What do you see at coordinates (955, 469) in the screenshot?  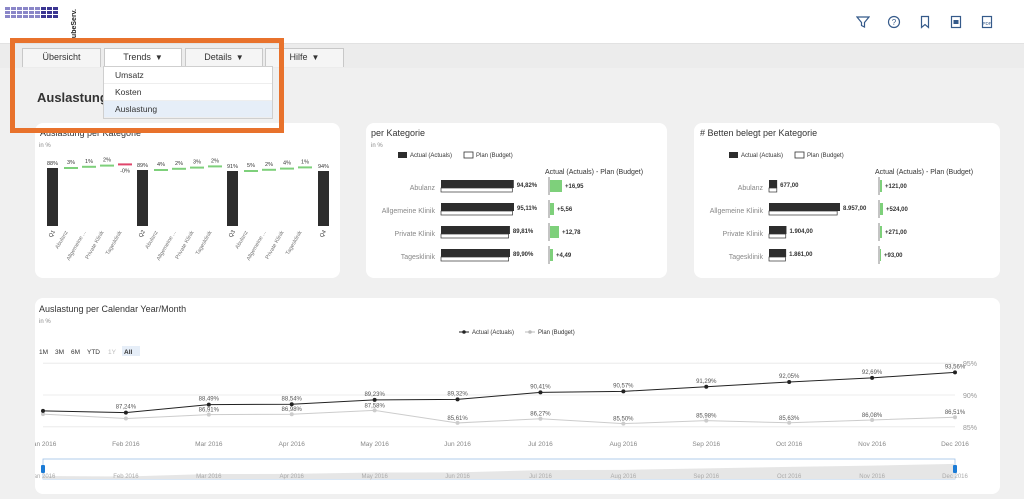 I see `navigator-handle-right` at bounding box center [955, 469].